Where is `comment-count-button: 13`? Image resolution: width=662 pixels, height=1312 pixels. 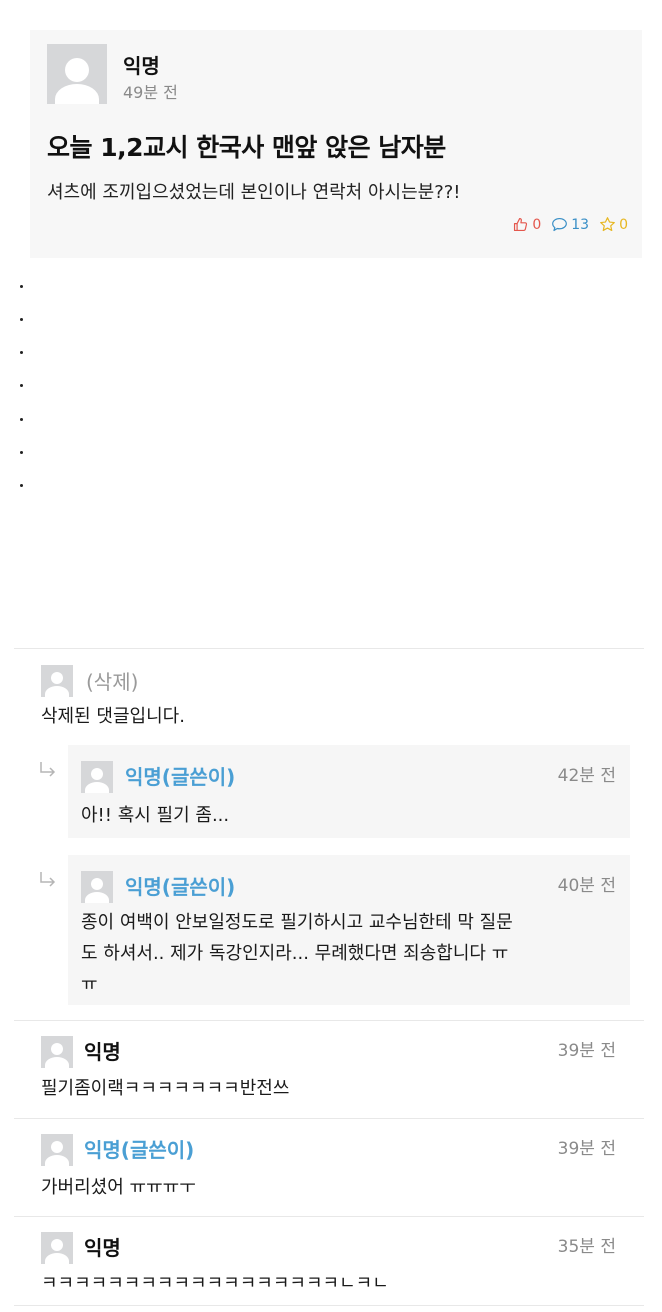
comment-count-button: 13 is located at coordinates (570, 224).